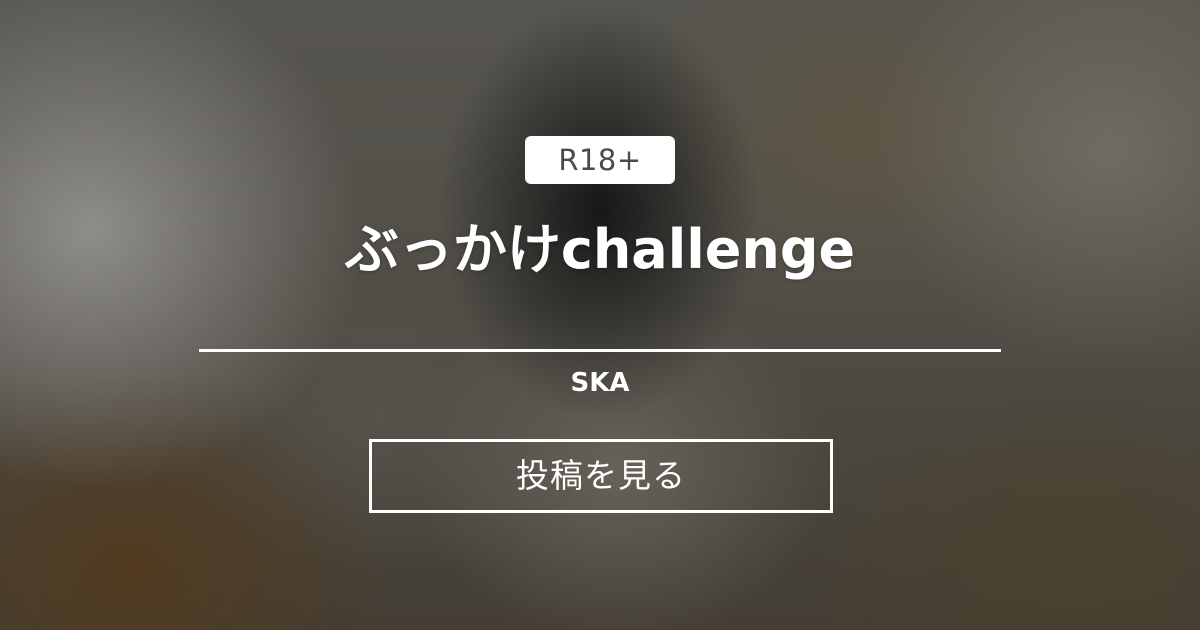  What do you see at coordinates (601, 476) in the screenshot?
I see `view-post-button: 投稿を見る` at bounding box center [601, 476].